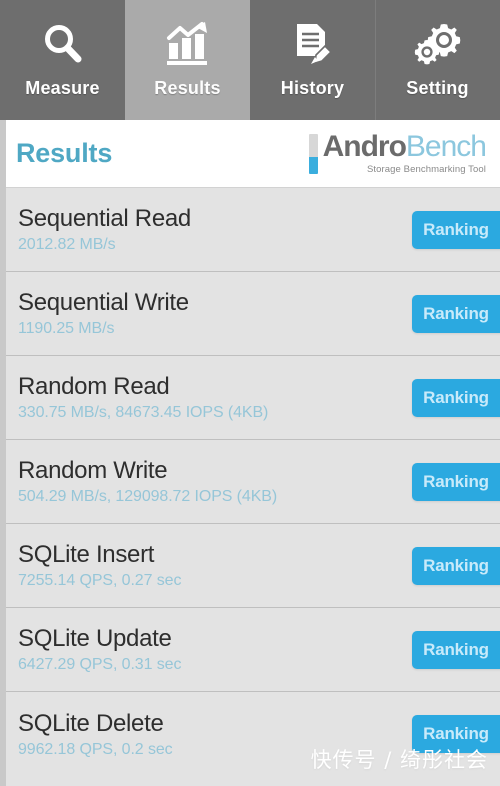 The image size is (500, 786). What do you see at coordinates (103, 302) in the screenshot?
I see `row-title: Sequential Write` at bounding box center [103, 302].